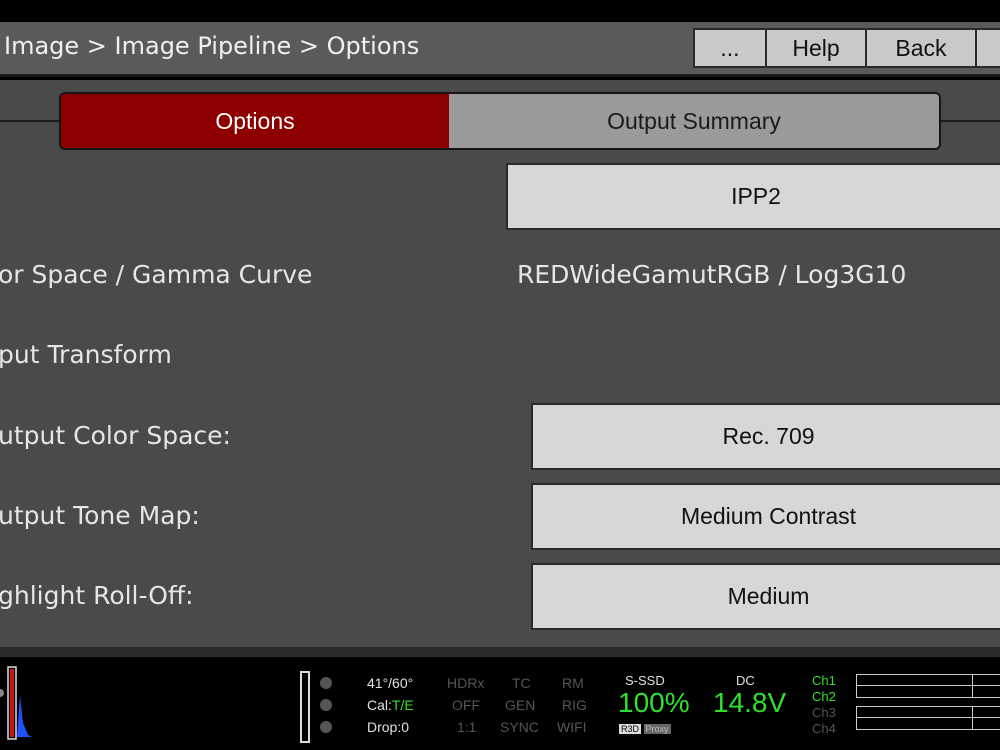 The image size is (1000, 750). I want to click on close-button, so click(987, 48).